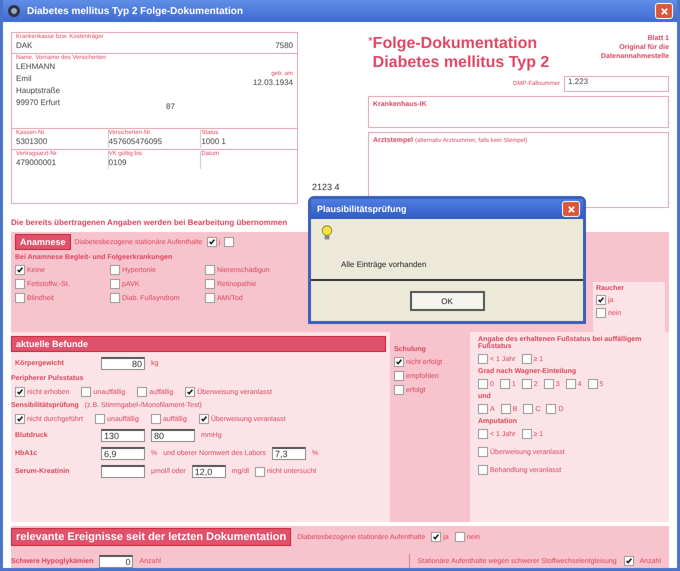 The width and height of the screenshot is (680, 571). What do you see at coordinates (116, 561) in the screenshot?
I see `hypoglycemia-field: 0` at bounding box center [116, 561].